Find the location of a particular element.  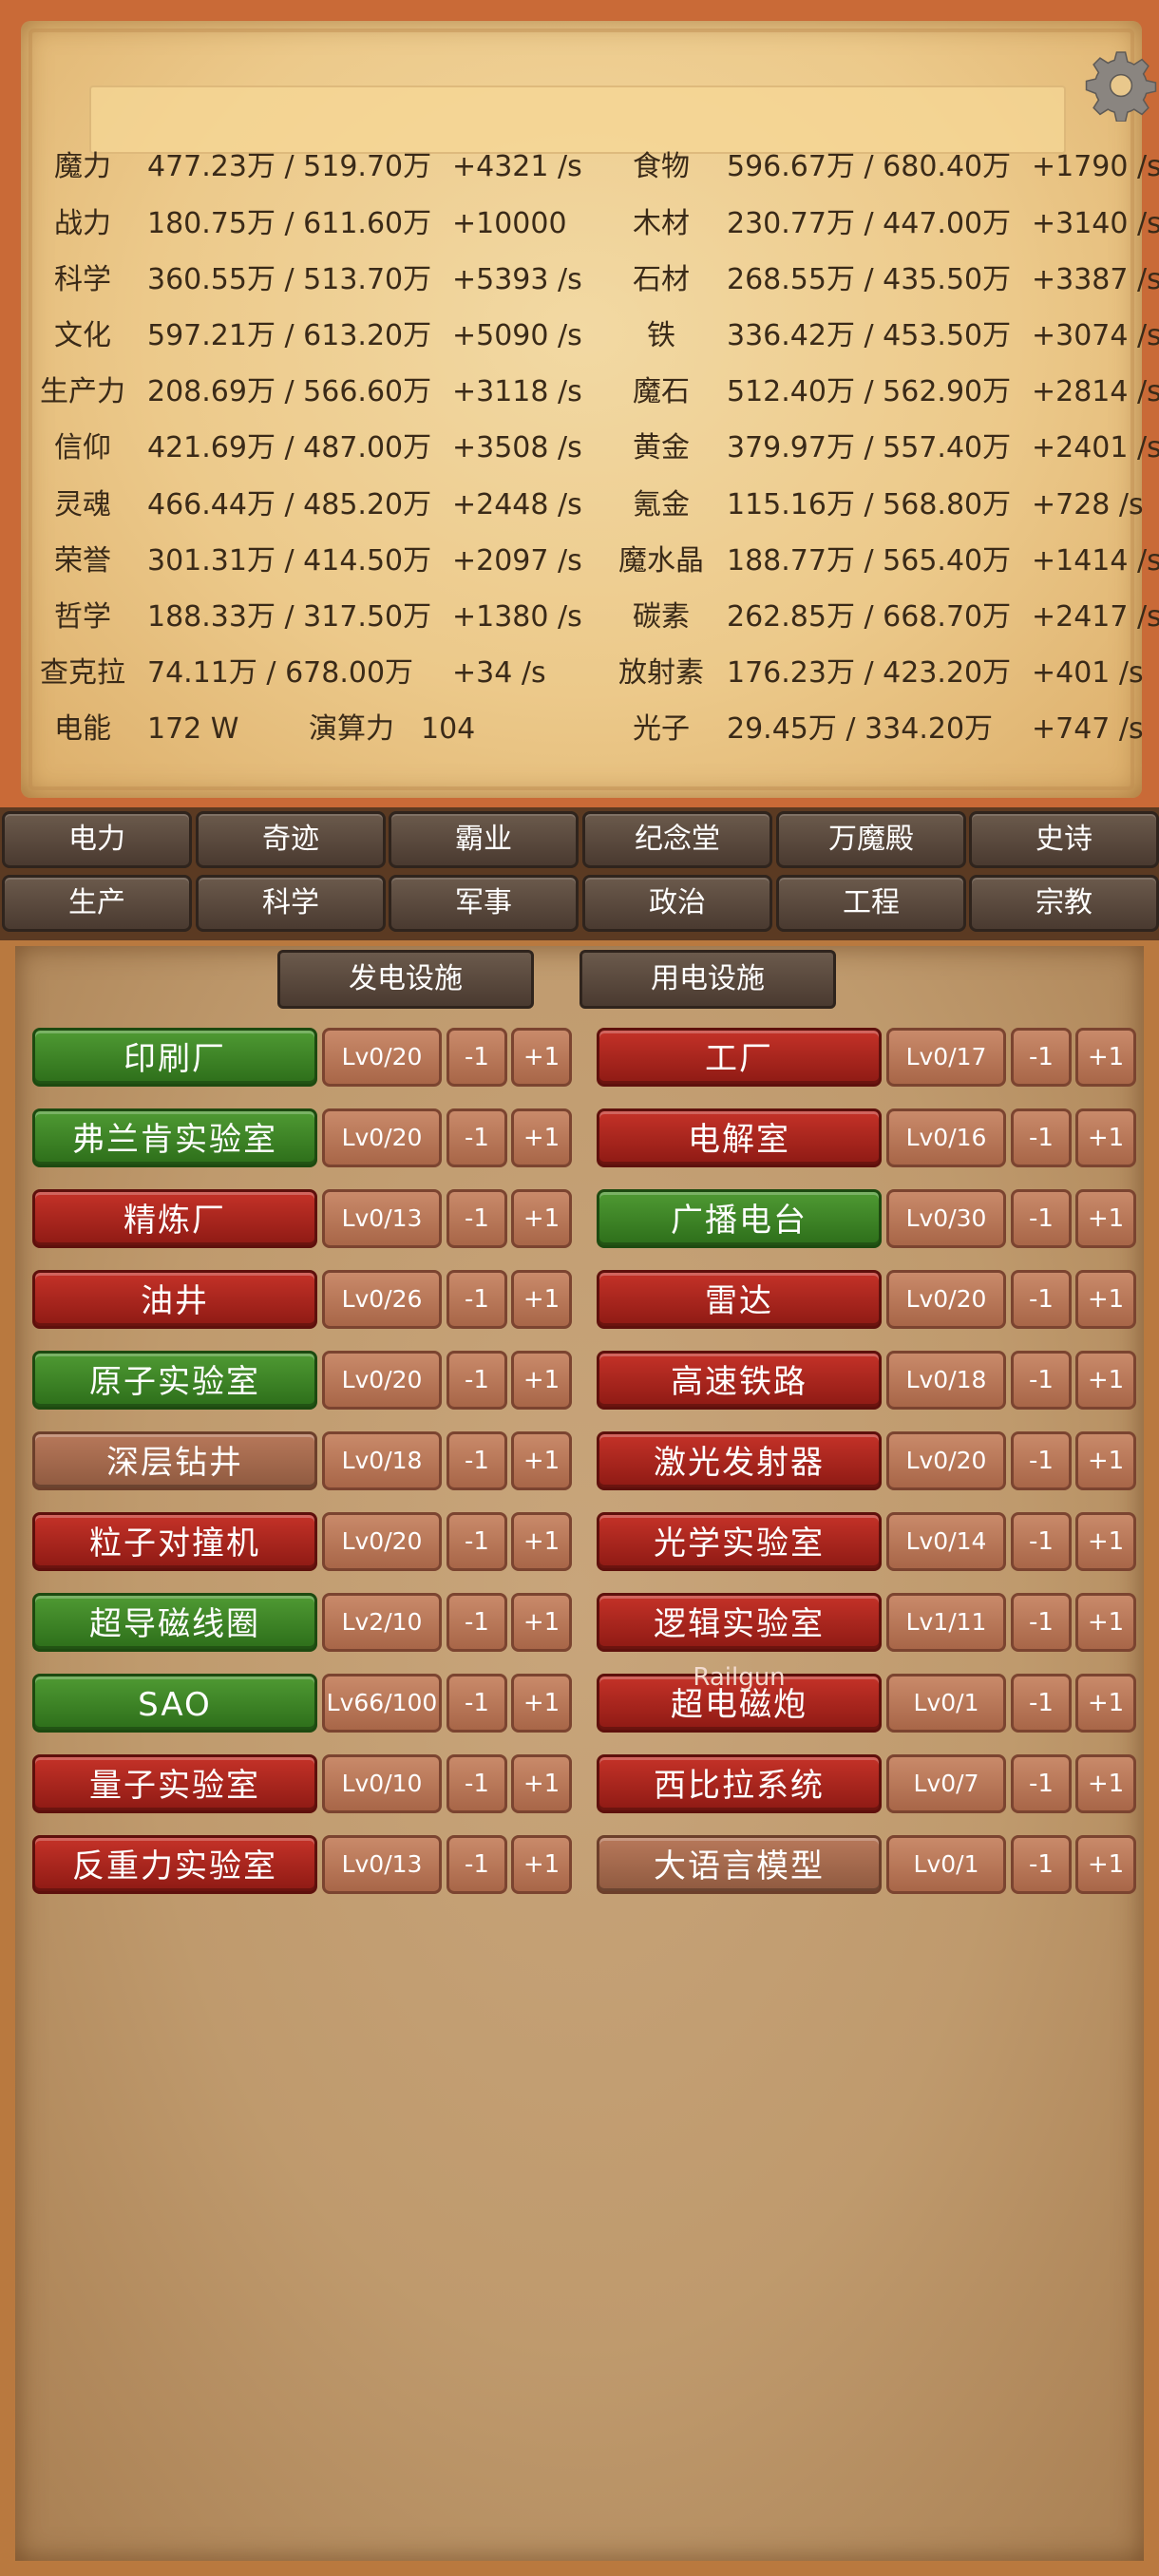

resource-value: 188.77万 / 565.40万 is located at coordinates (869, 561).